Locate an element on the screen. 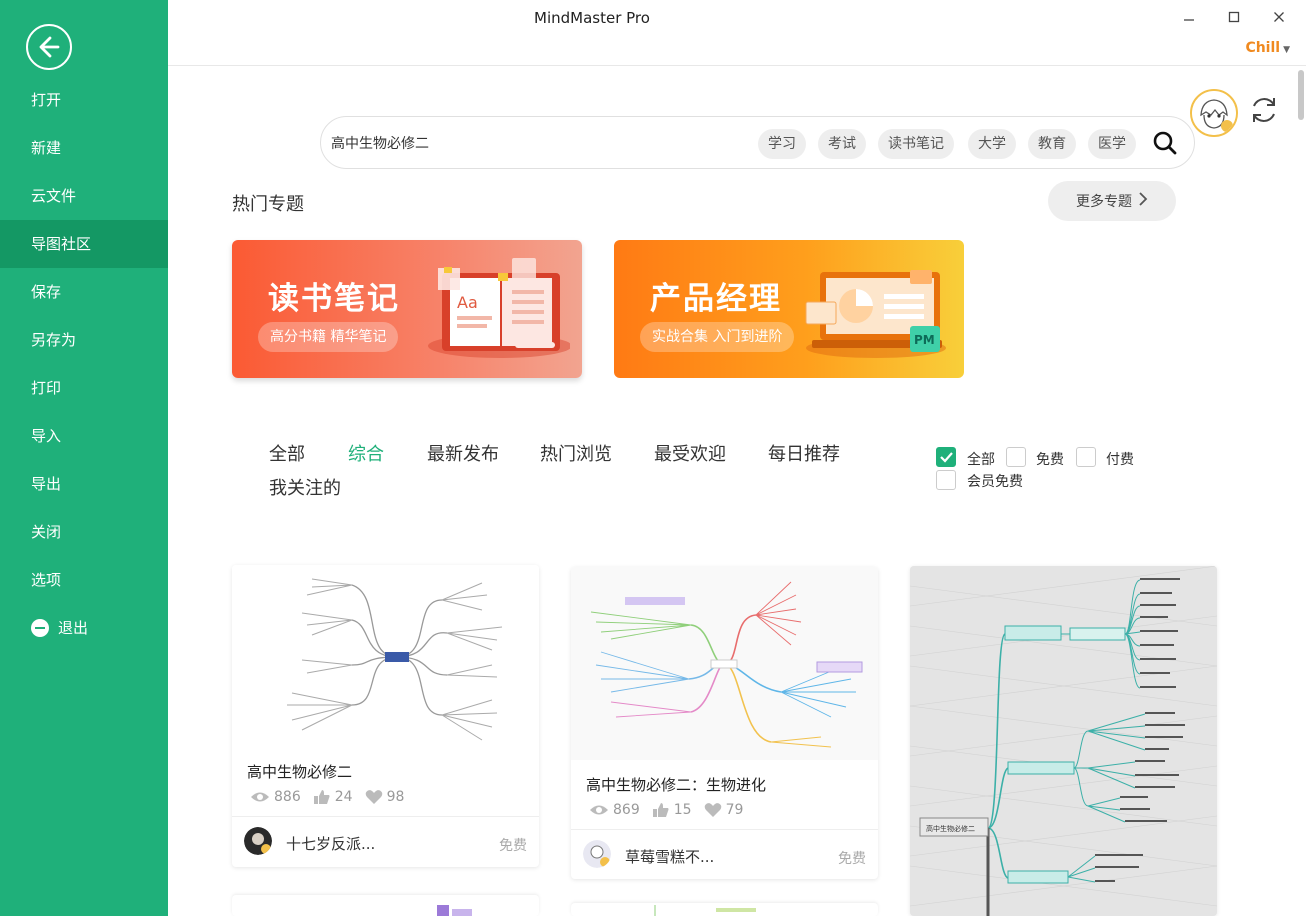 This screenshot has width=1306, height=916. tab-daily: 每日推荐 is located at coordinates (804, 453).